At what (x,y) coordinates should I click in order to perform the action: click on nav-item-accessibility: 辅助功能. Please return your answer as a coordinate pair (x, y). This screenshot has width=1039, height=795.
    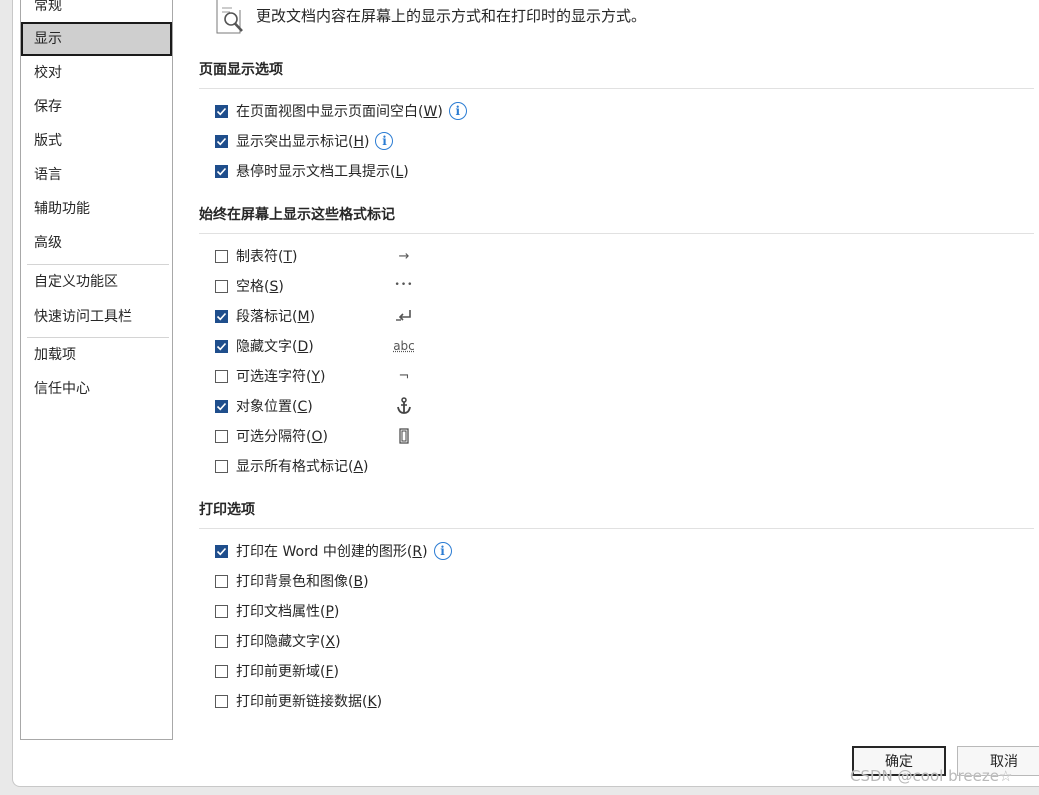
    Looking at the image, I should click on (96, 209).